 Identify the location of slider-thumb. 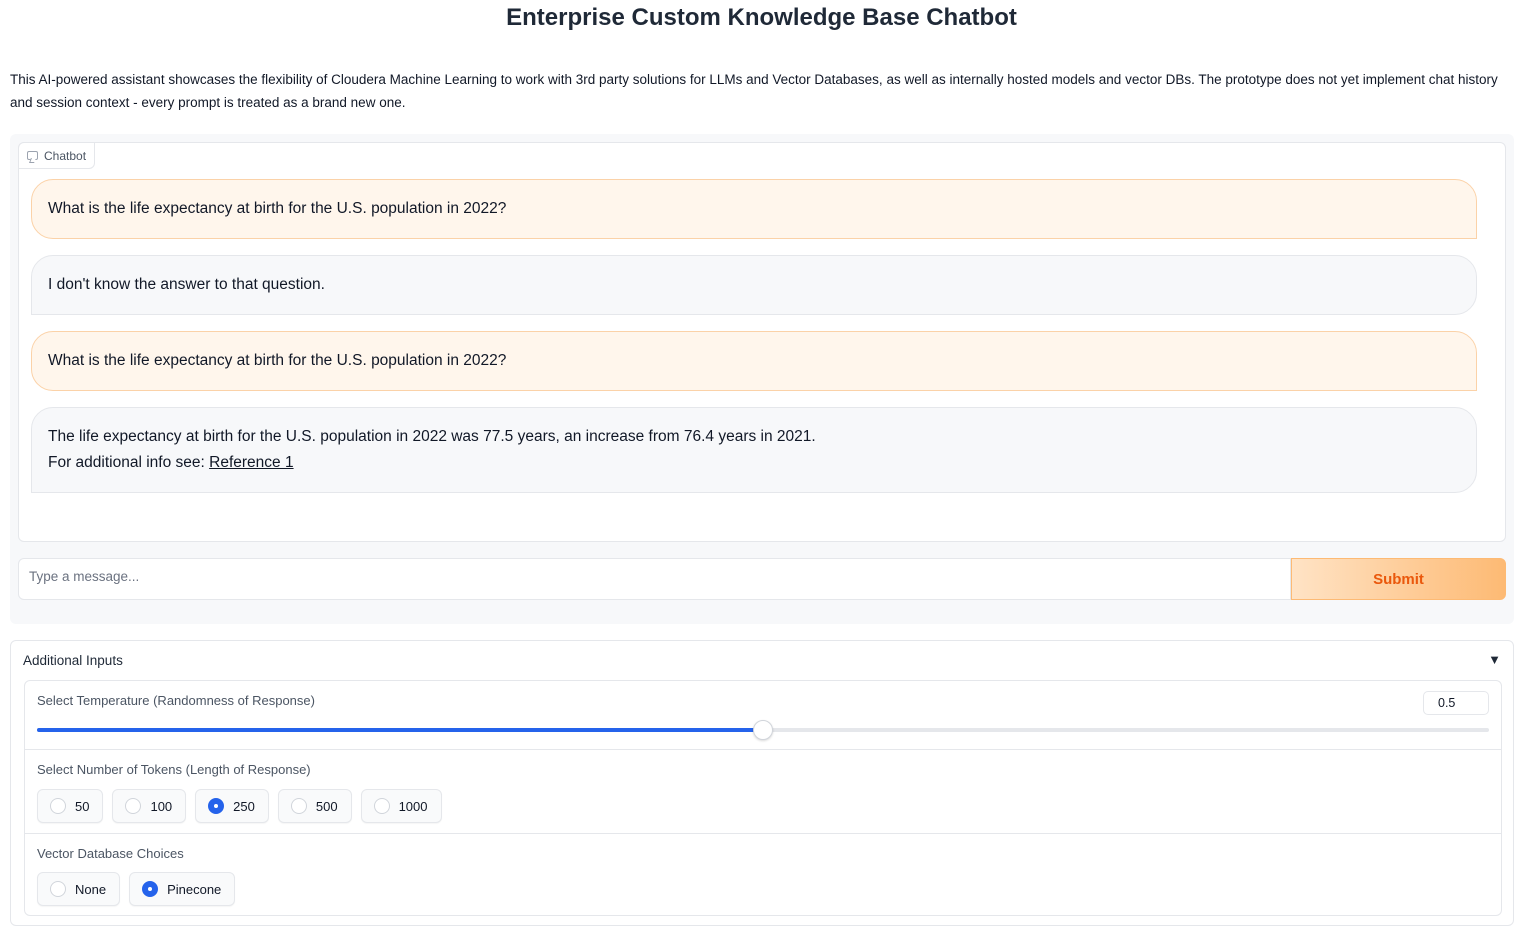
(763, 730).